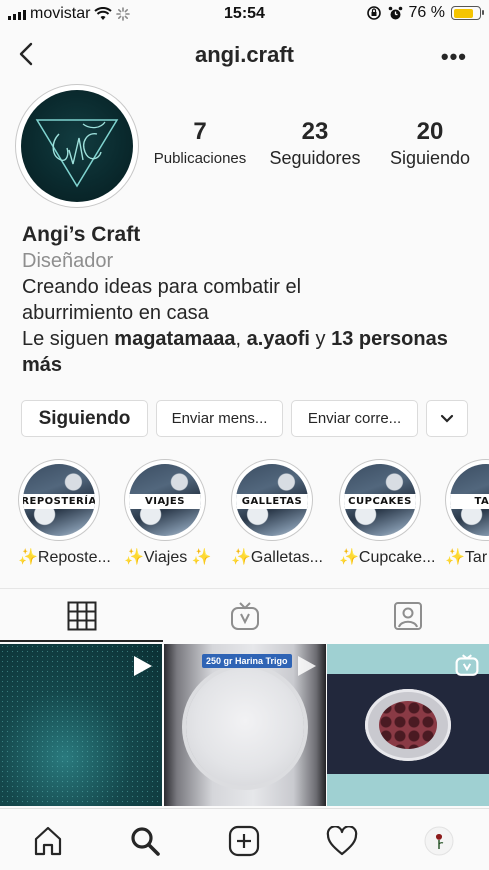  Describe the element at coordinates (68, 261) in the screenshot. I see `profile-category: Diseñador` at that location.